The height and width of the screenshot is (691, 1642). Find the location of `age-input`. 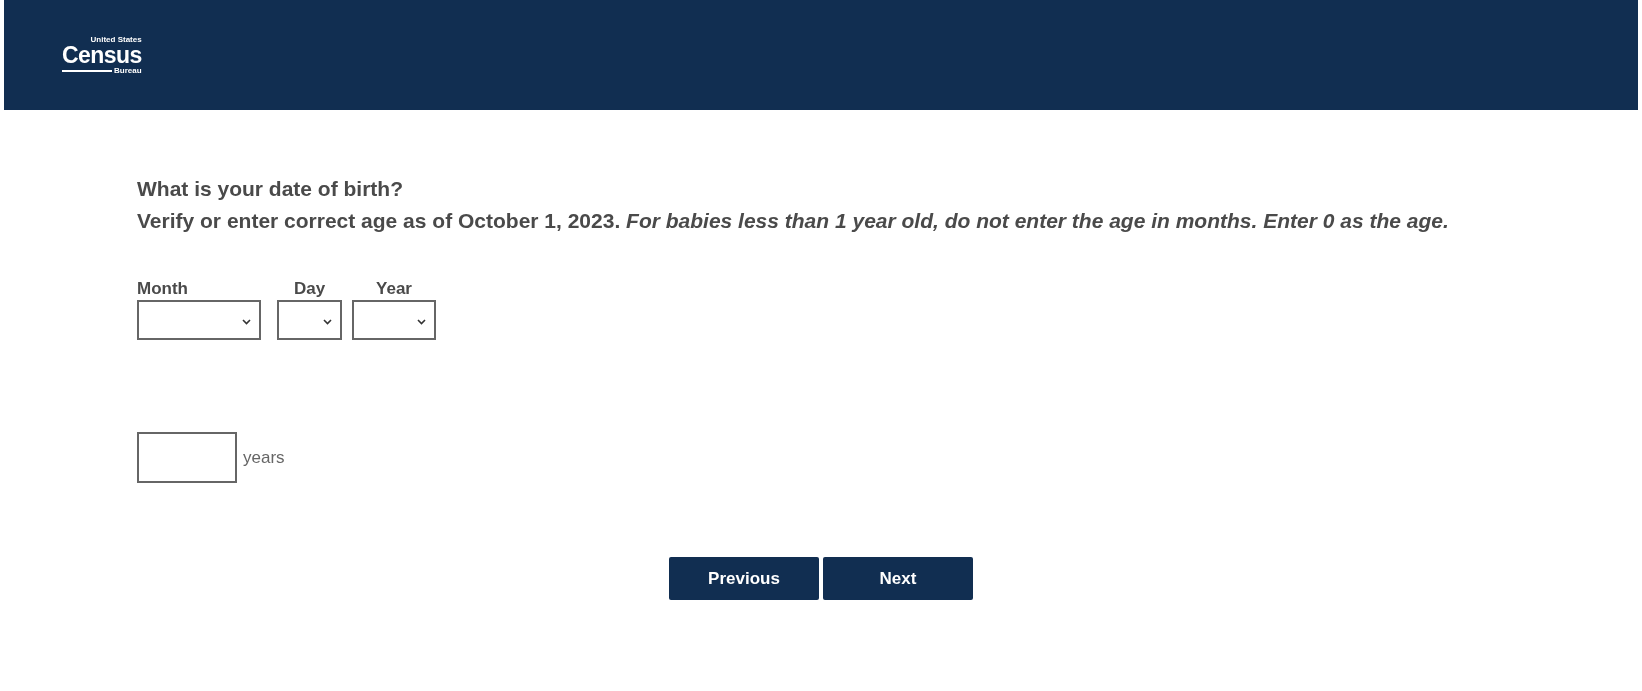

age-input is located at coordinates (187, 457).